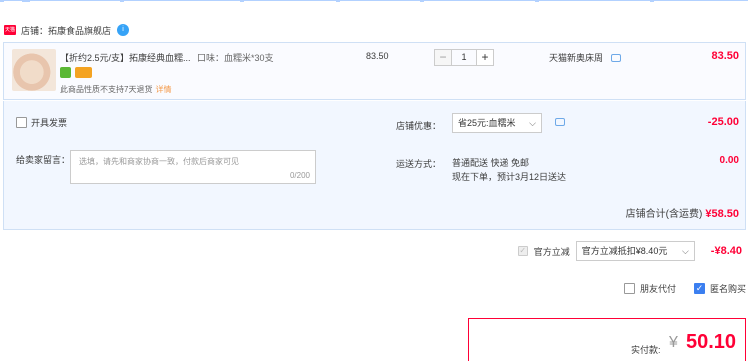  What do you see at coordinates (699, 288) in the screenshot?
I see `anonymous-checkbox: ✓` at bounding box center [699, 288].